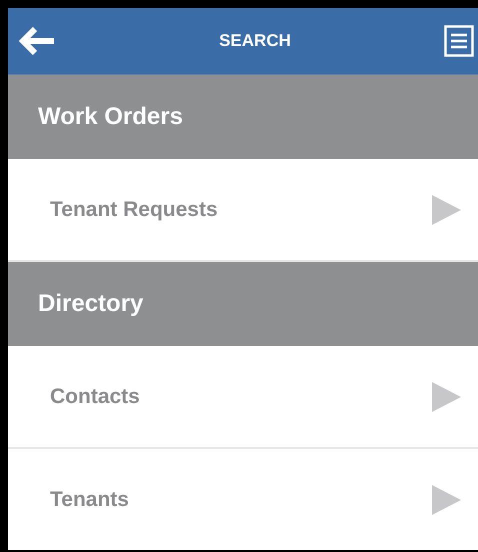 The height and width of the screenshot is (552, 478). I want to click on menu-icon, so click(459, 41).